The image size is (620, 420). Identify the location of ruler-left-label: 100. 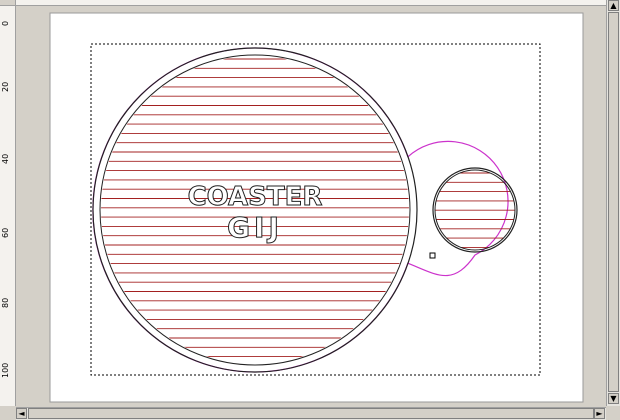
(5, 370).